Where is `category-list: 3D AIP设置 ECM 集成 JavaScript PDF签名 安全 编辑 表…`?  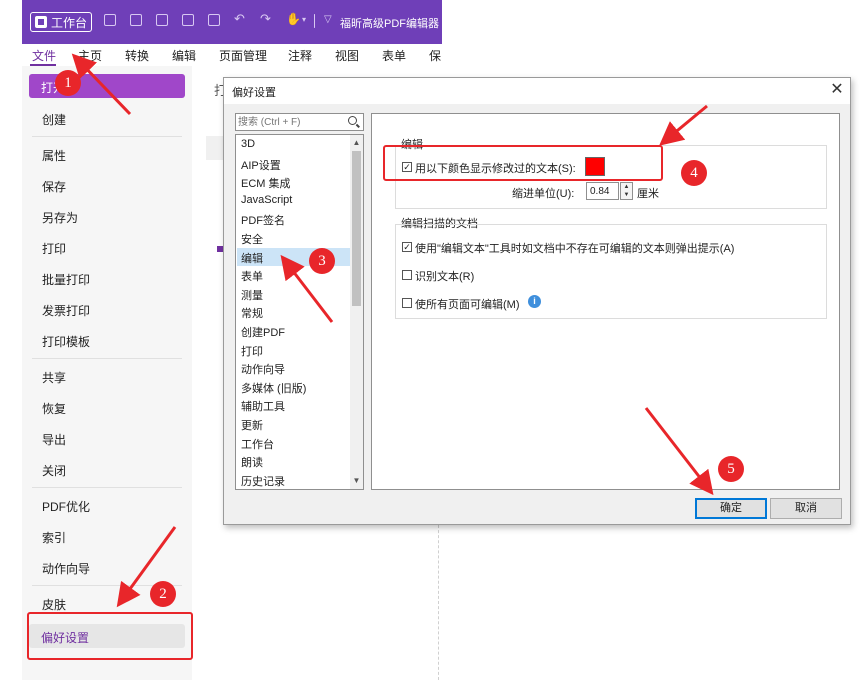
category-list: 3D AIP设置 ECM 集成 JavaScript PDF签名 安全 编辑 表… is located at coordinates (299, 312).